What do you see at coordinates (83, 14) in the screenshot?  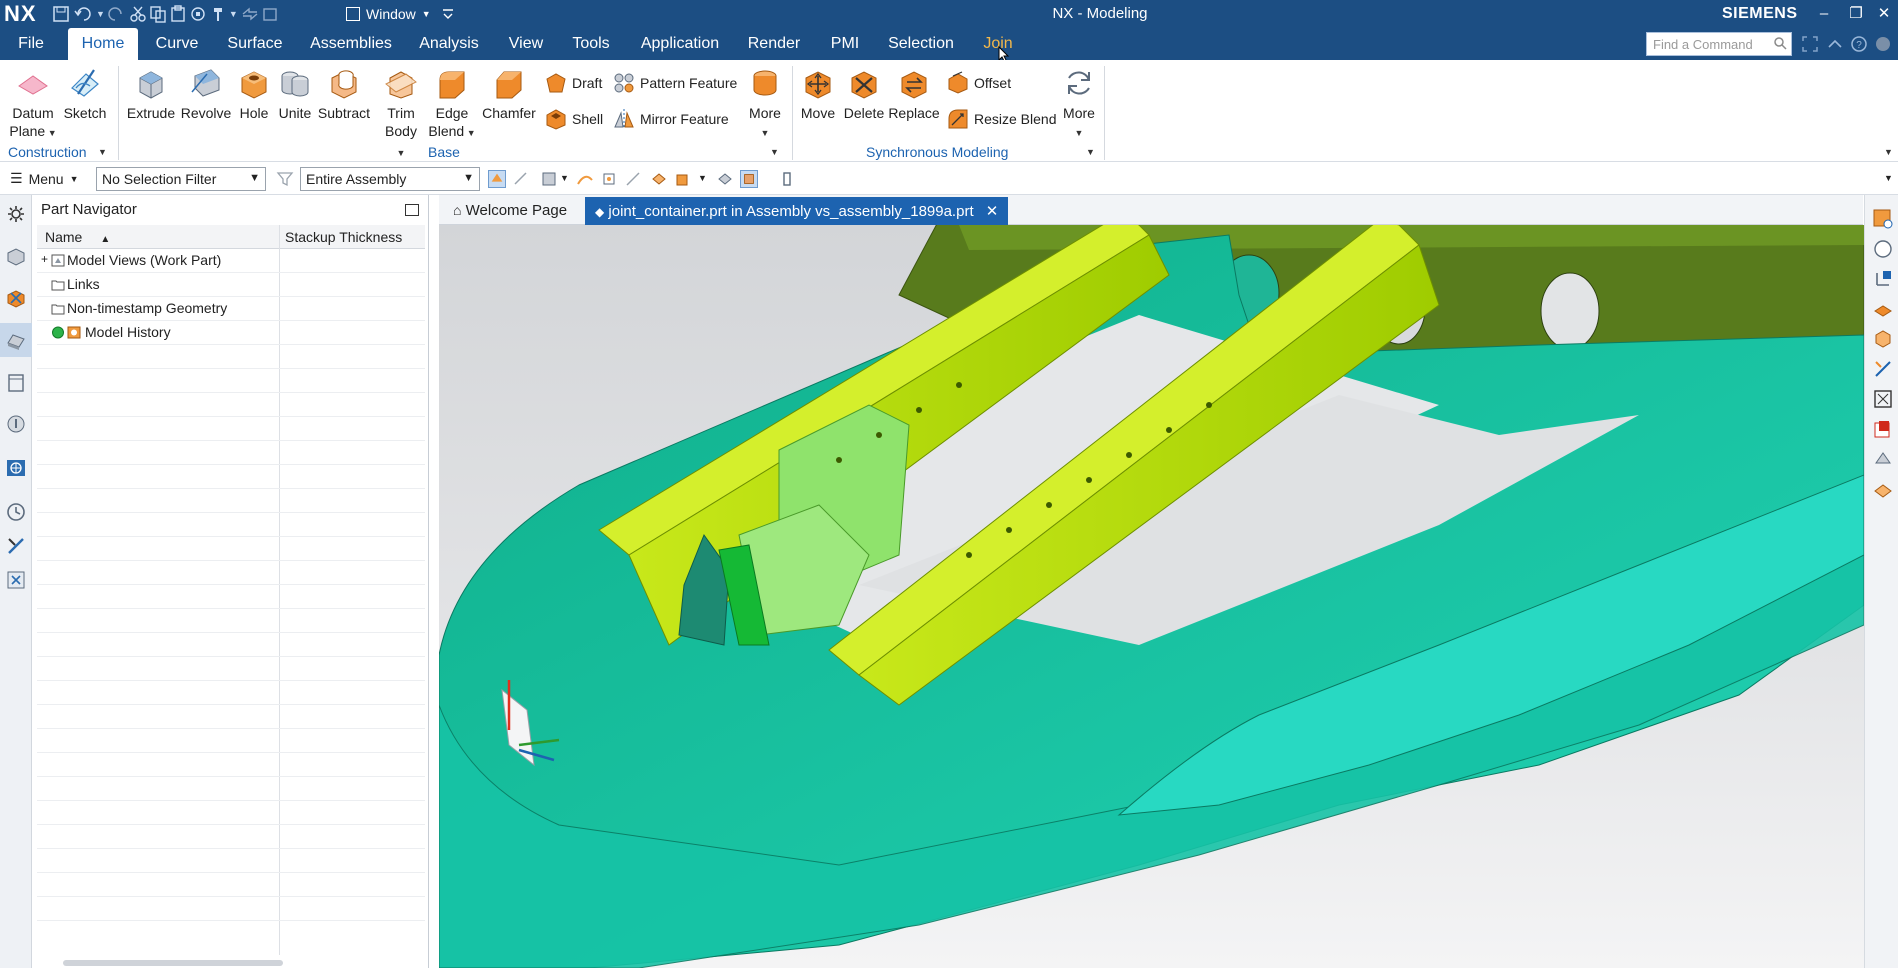 I see `undo-icon` at bounding box center [83, 14].